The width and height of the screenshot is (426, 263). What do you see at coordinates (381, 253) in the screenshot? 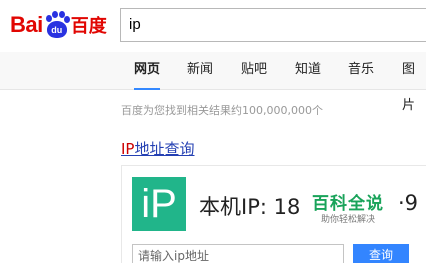
I see `query-button: 查询` at bounding box center [381, 253].